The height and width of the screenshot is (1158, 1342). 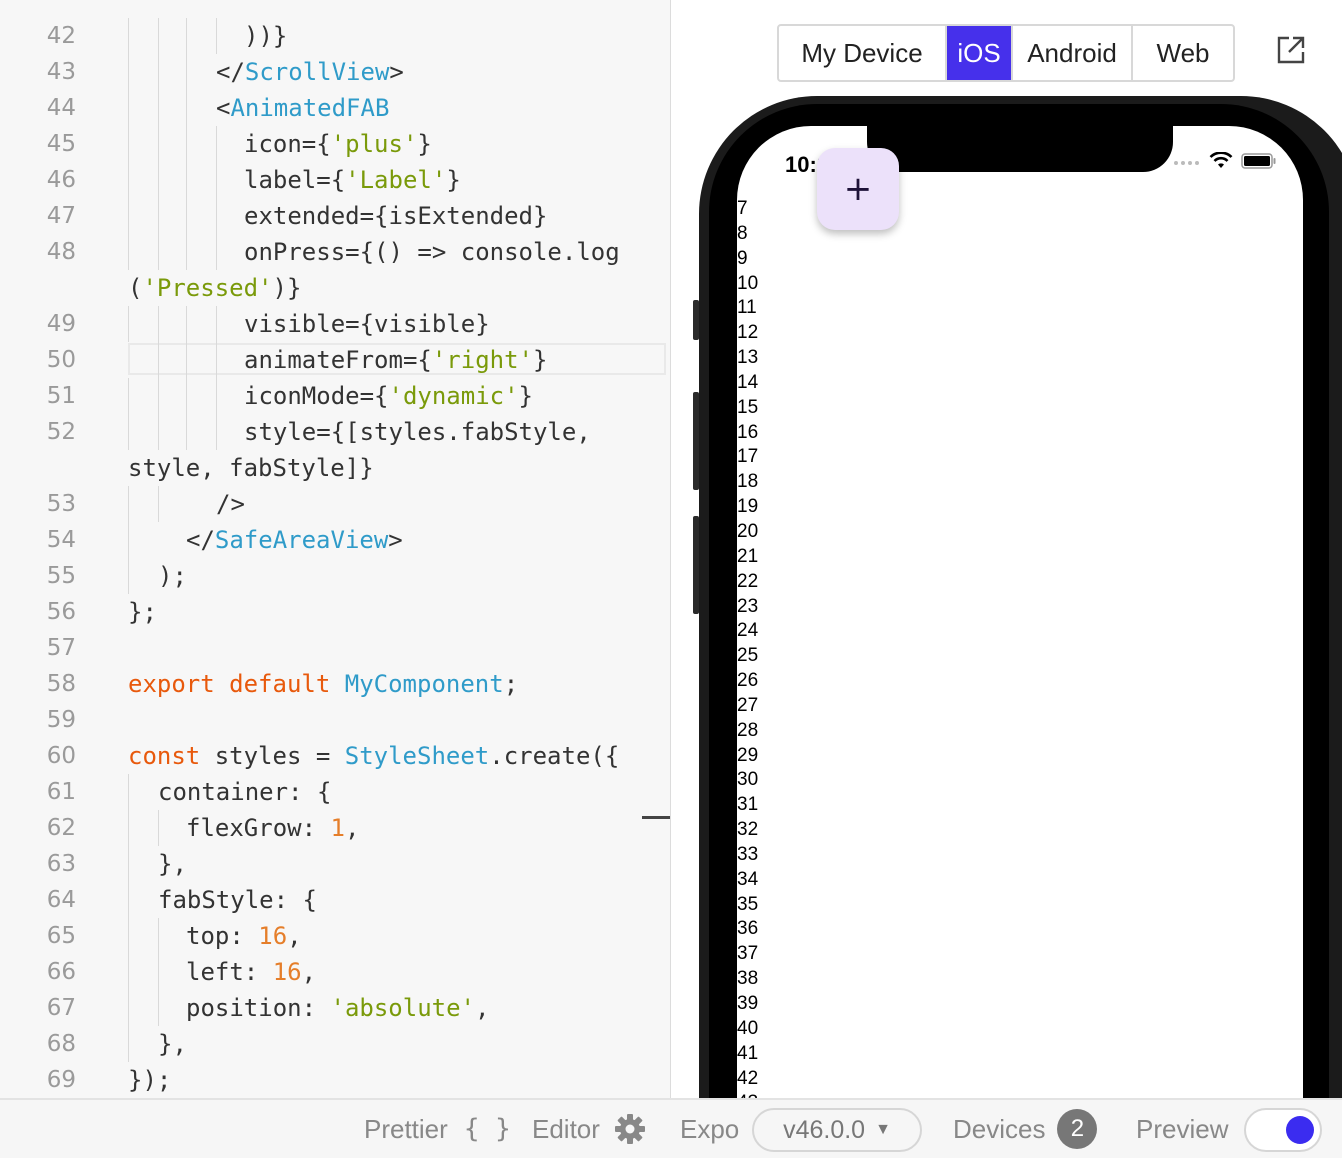 I want to click on list-item: 12, so click(x=748, y=333).